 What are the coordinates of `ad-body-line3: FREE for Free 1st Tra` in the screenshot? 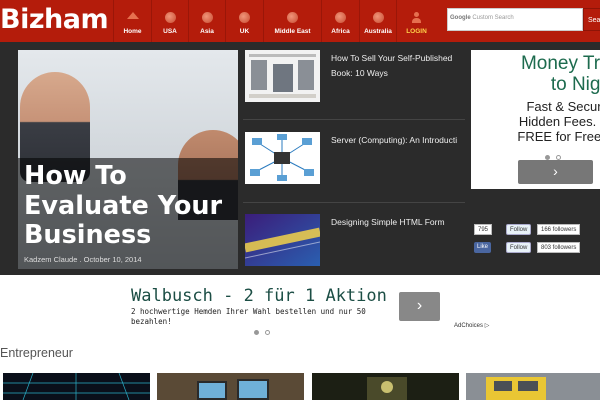 It's located at (558, 136).